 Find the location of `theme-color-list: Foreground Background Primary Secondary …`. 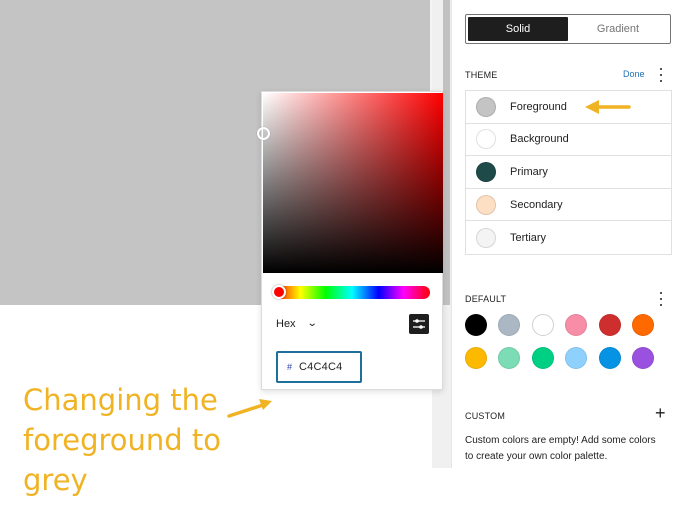

theme-color-list: Foreground Background Primary Secondary … is located at coordinates (568, 172).